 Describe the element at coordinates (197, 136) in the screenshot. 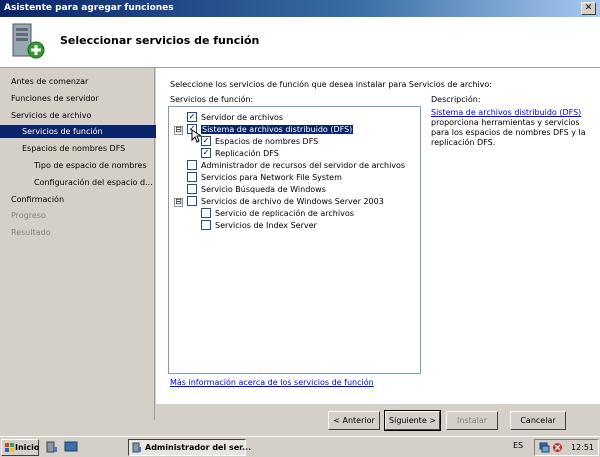

I see `mouse-cursor-icon` at that location.